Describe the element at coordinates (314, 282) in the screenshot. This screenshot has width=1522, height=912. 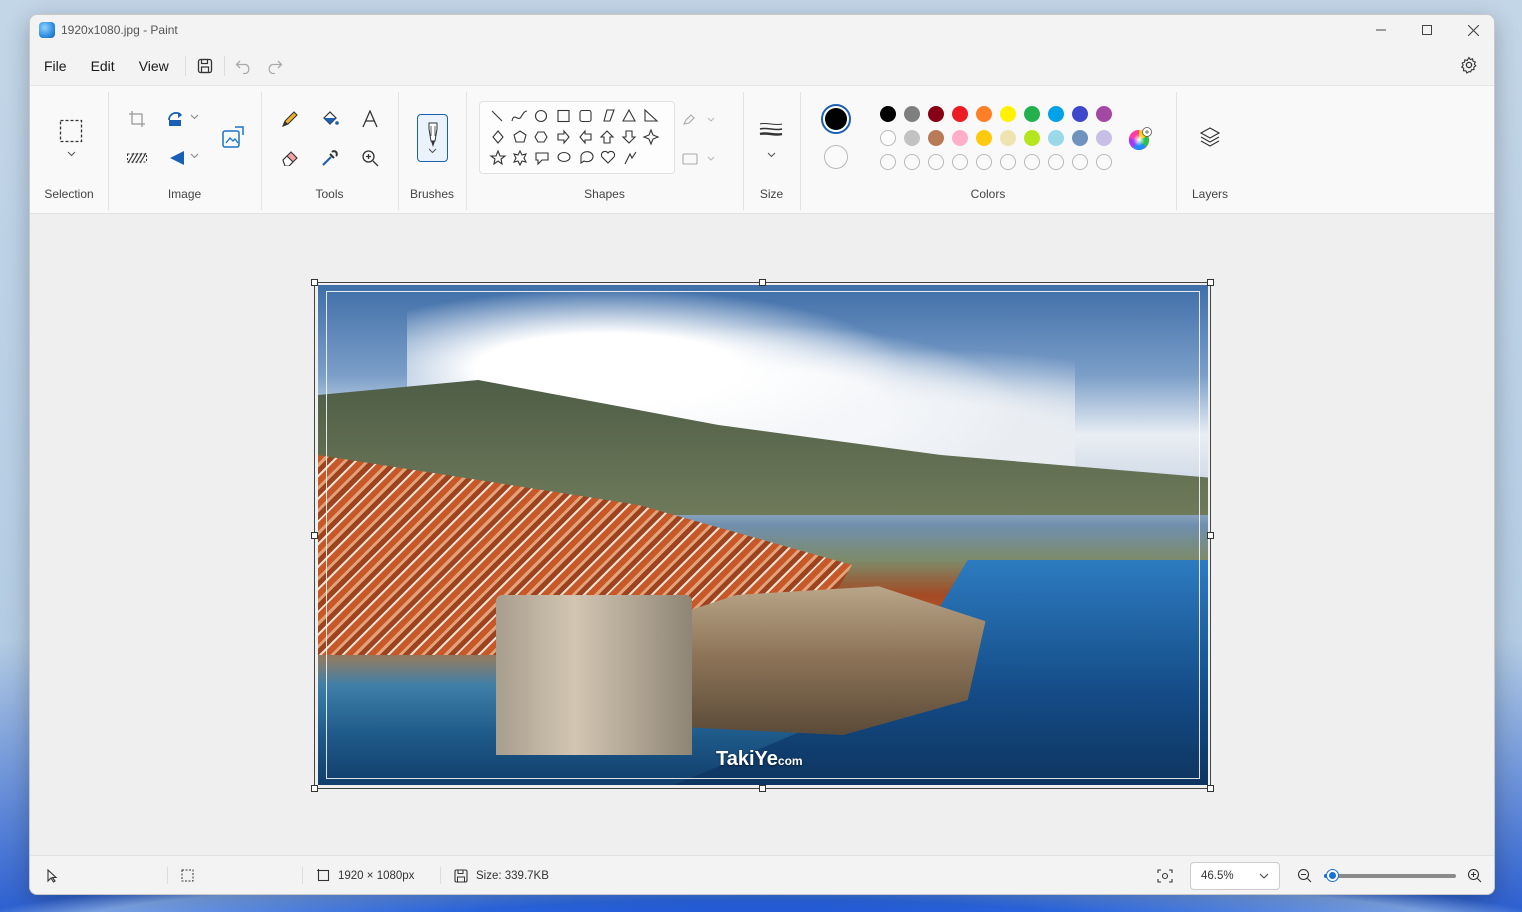
I see `resize-handle-top-left` at that location.